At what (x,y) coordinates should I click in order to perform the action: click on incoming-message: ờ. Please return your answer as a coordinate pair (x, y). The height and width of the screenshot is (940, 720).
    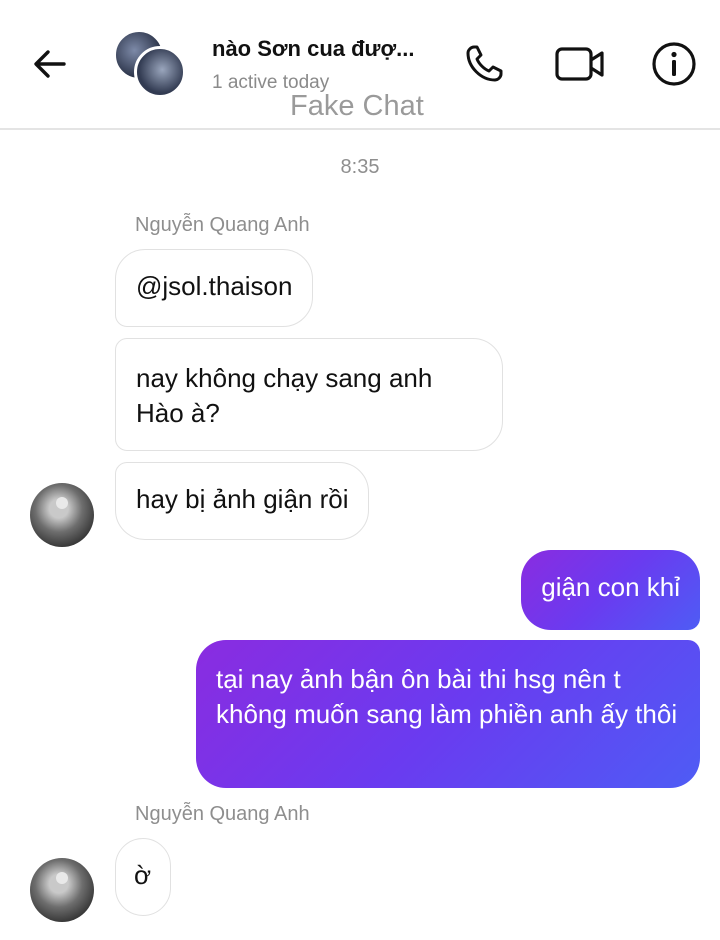
    Looking at the image, I should click on (143, 877).